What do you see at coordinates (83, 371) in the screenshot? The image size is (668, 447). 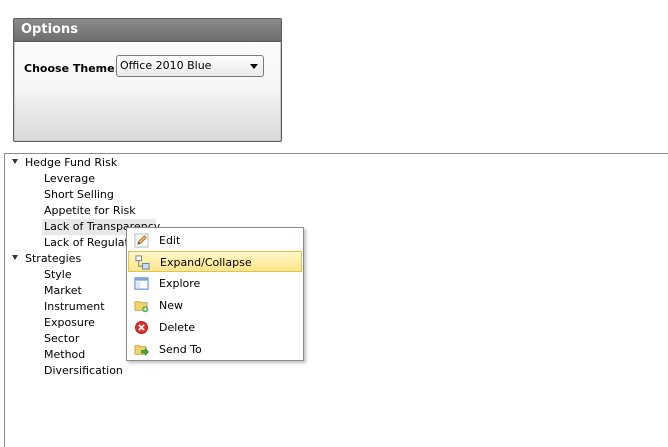 I see `tree-node-diversification: Diversification` at bounding box center [83, 371].